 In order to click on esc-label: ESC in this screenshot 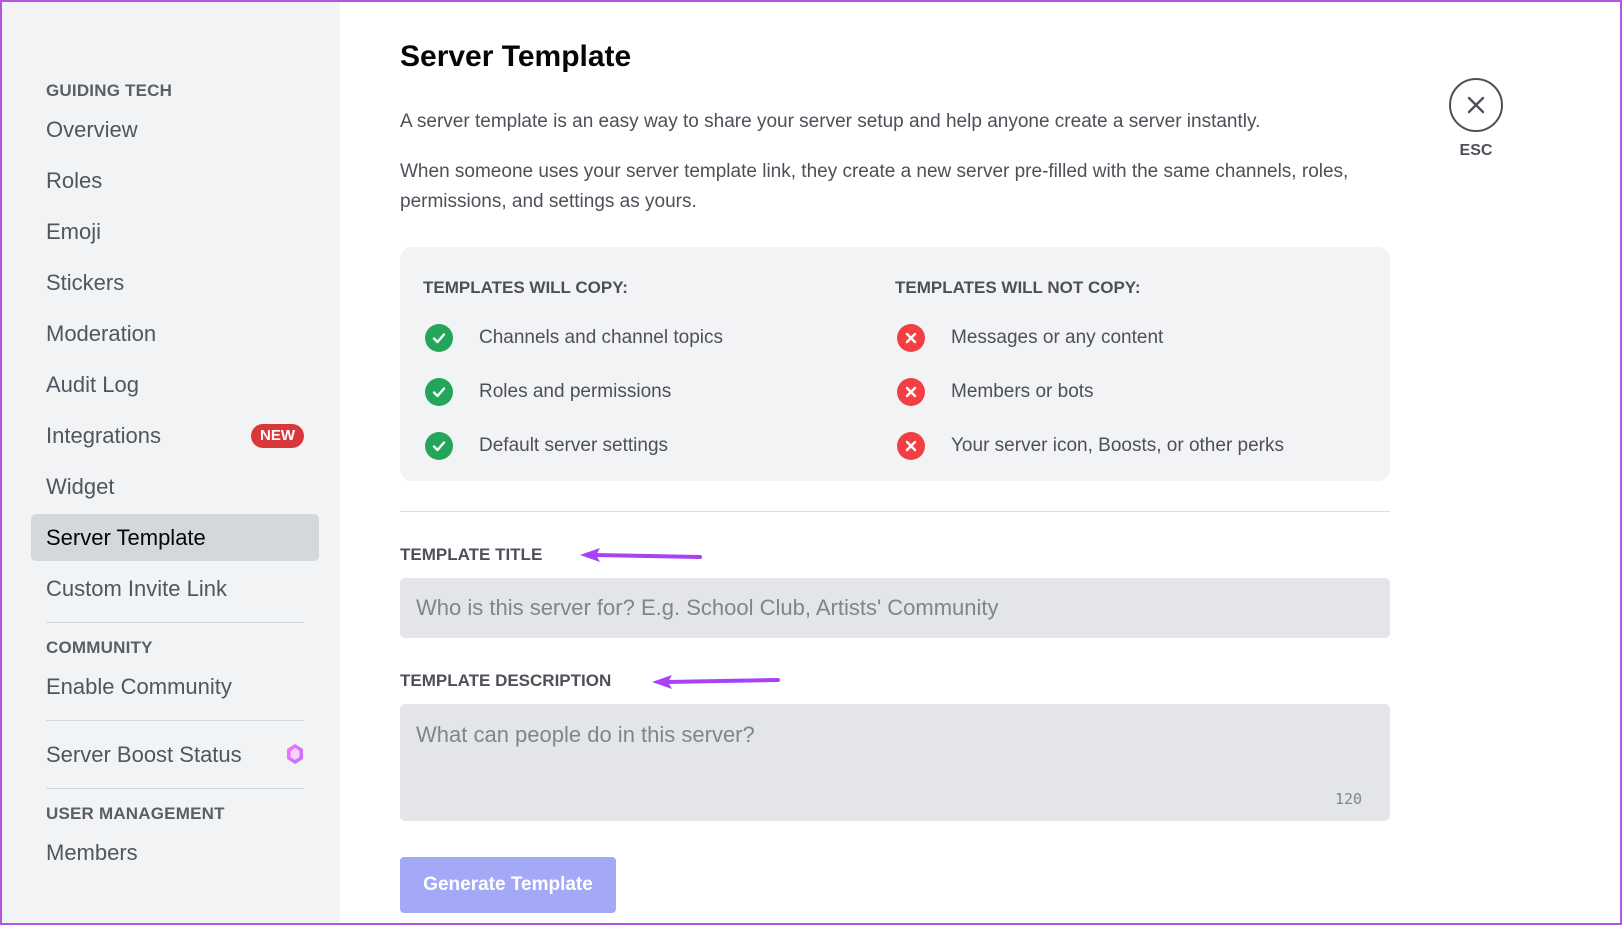, I will do `click(1476, 150)`.